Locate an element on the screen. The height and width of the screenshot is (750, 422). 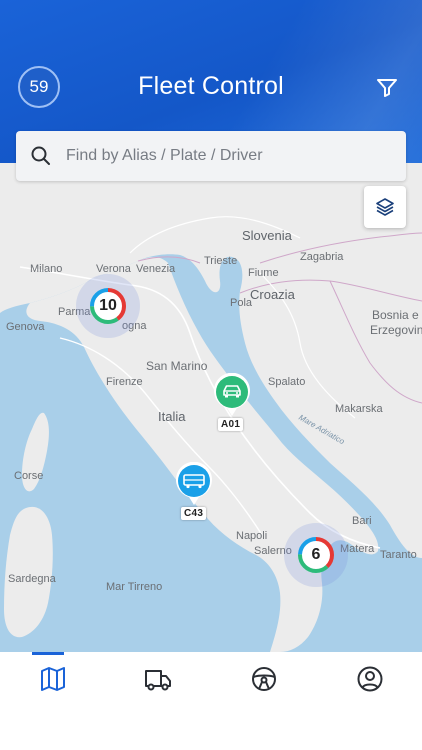
map-label: Fiume is located at coordinates (263, 273).